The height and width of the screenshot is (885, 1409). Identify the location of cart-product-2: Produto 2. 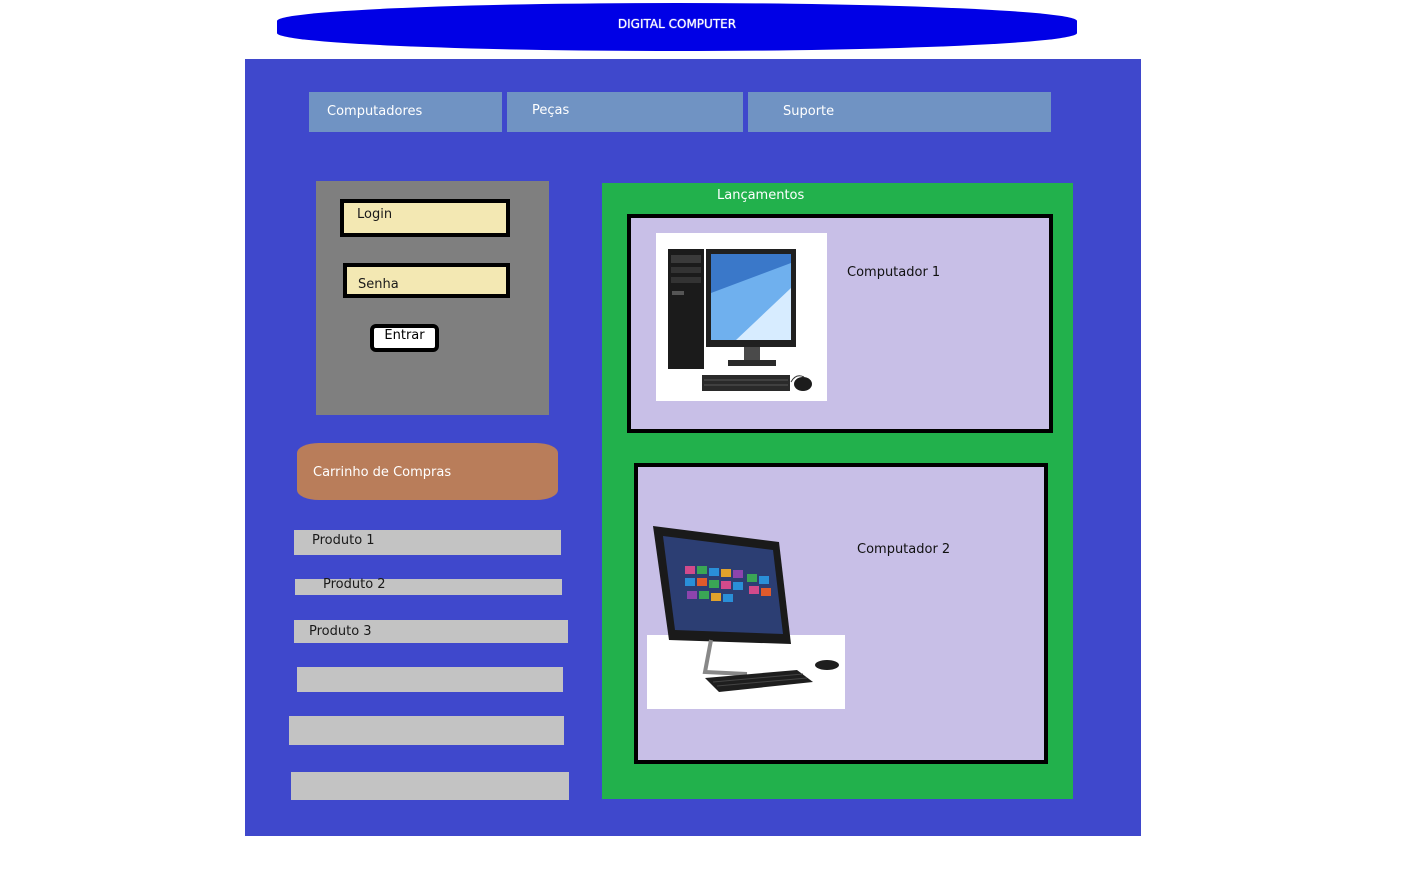
(428, 586).